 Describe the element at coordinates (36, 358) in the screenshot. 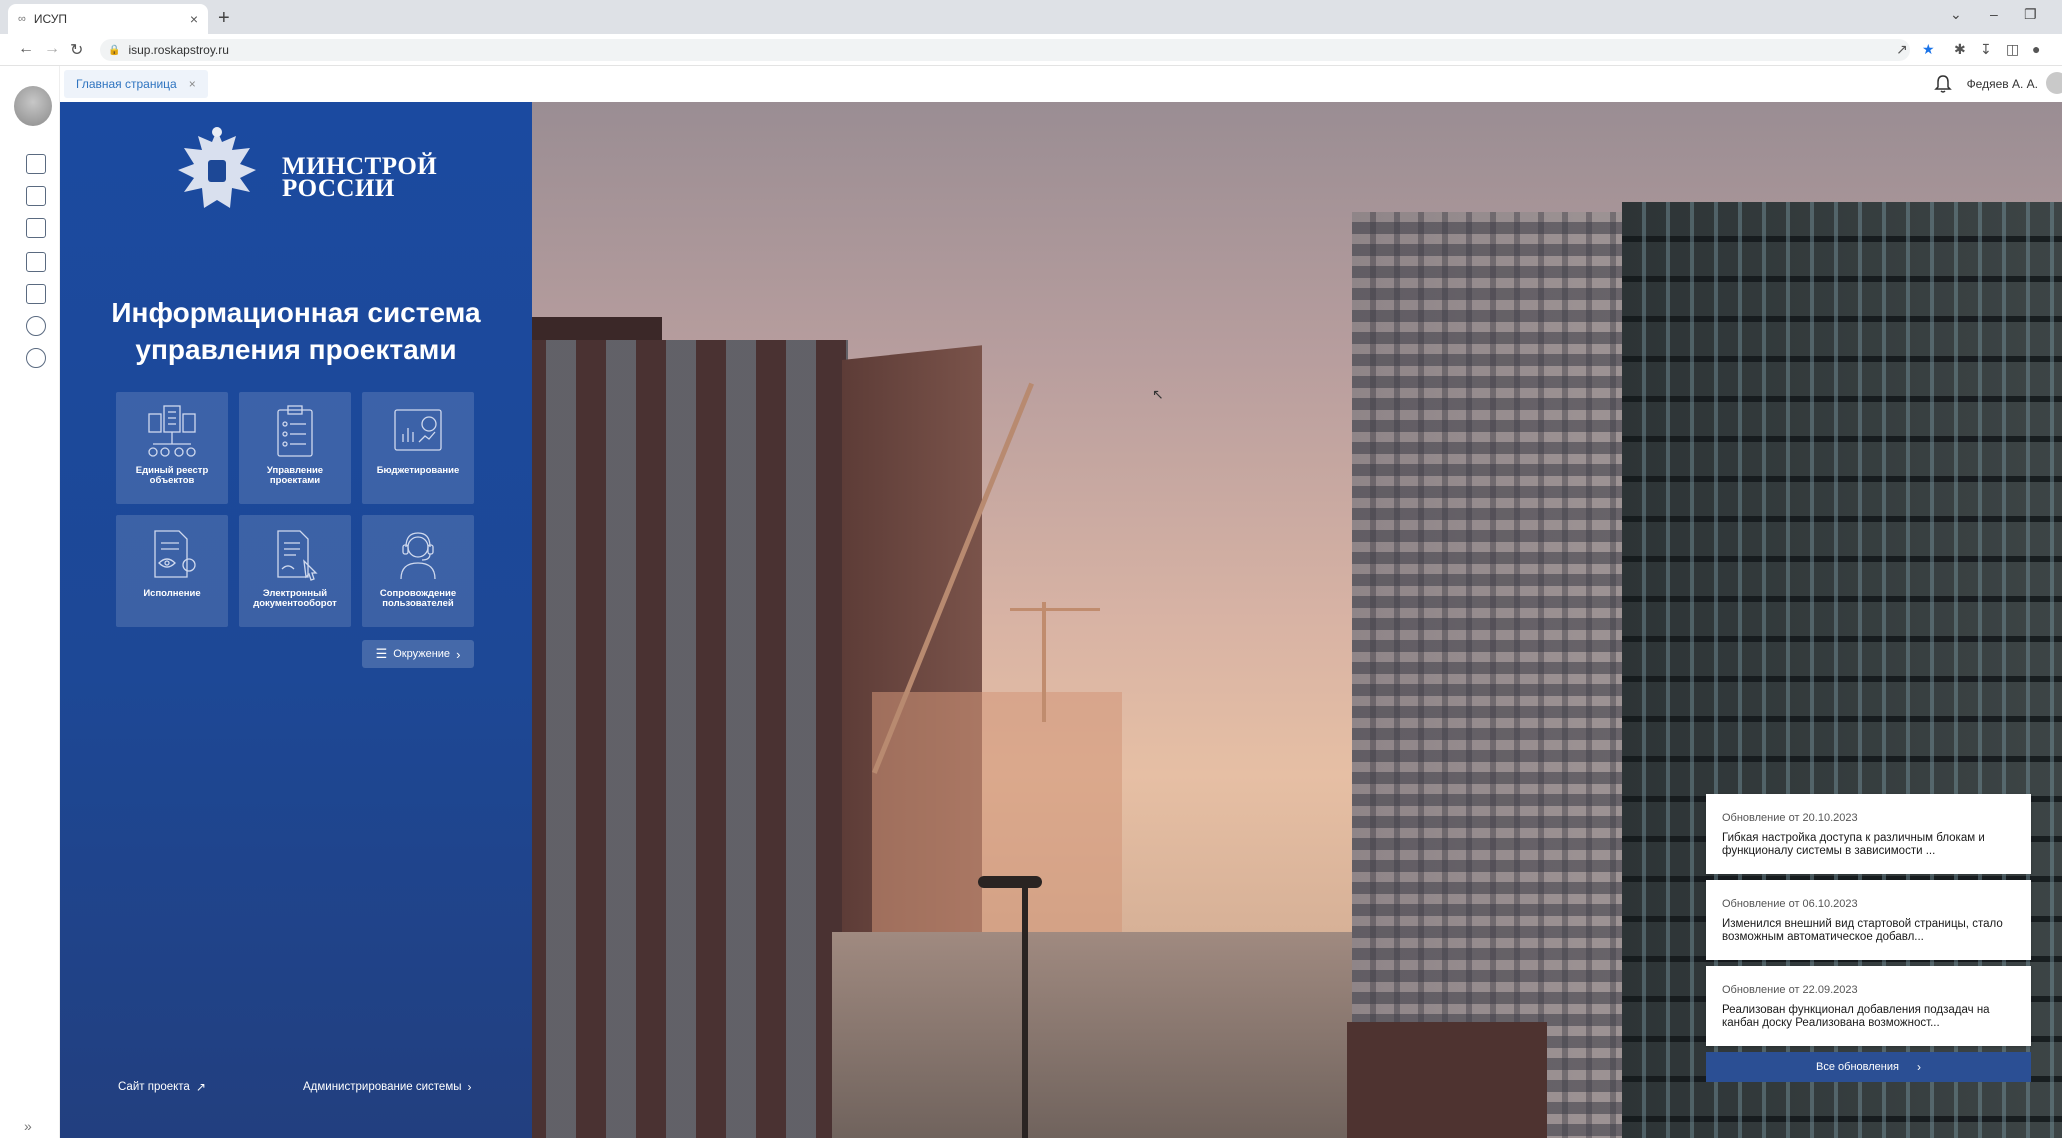

I see `sidebar-settings-icon` at that location.